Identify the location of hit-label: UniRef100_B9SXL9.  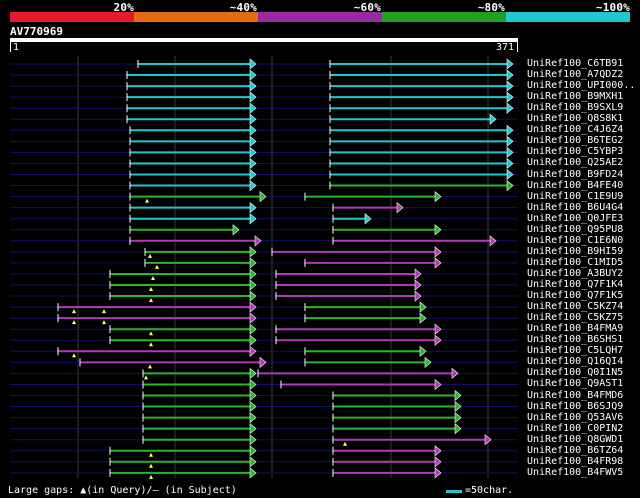
(575, 107).